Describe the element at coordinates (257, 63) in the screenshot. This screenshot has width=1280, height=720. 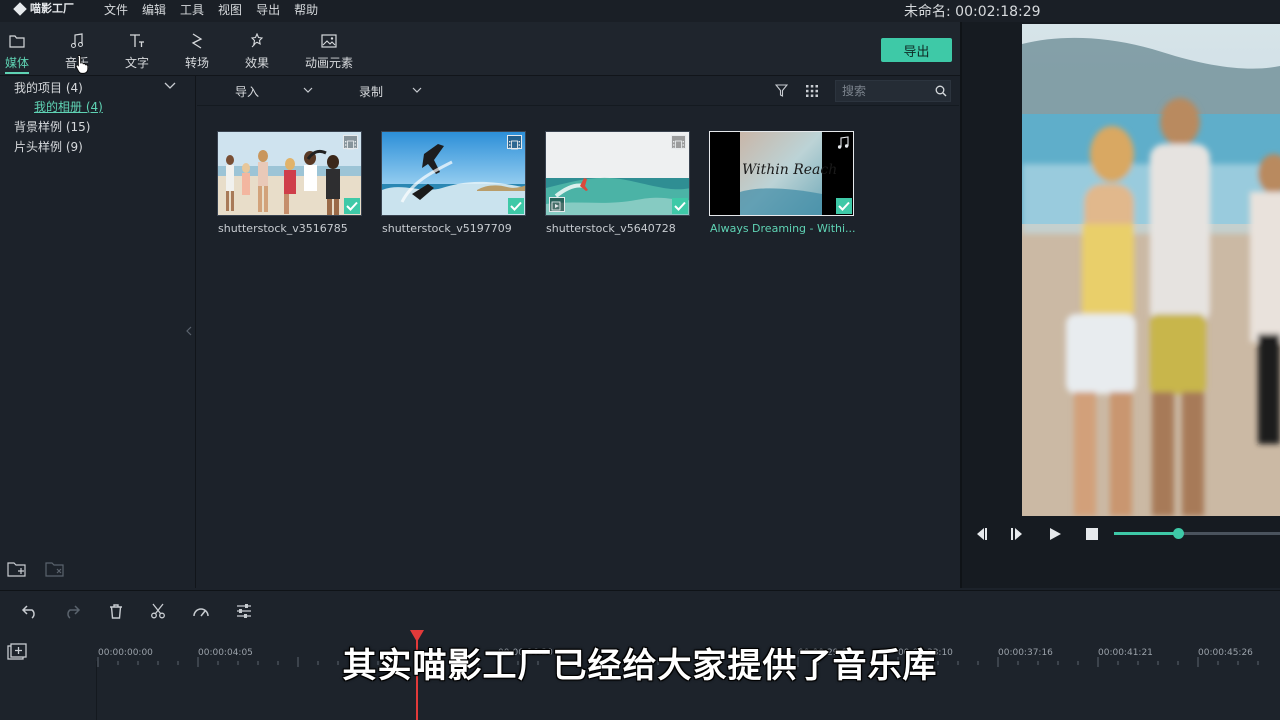
I see `tab-effects-label: 效果` at that location.